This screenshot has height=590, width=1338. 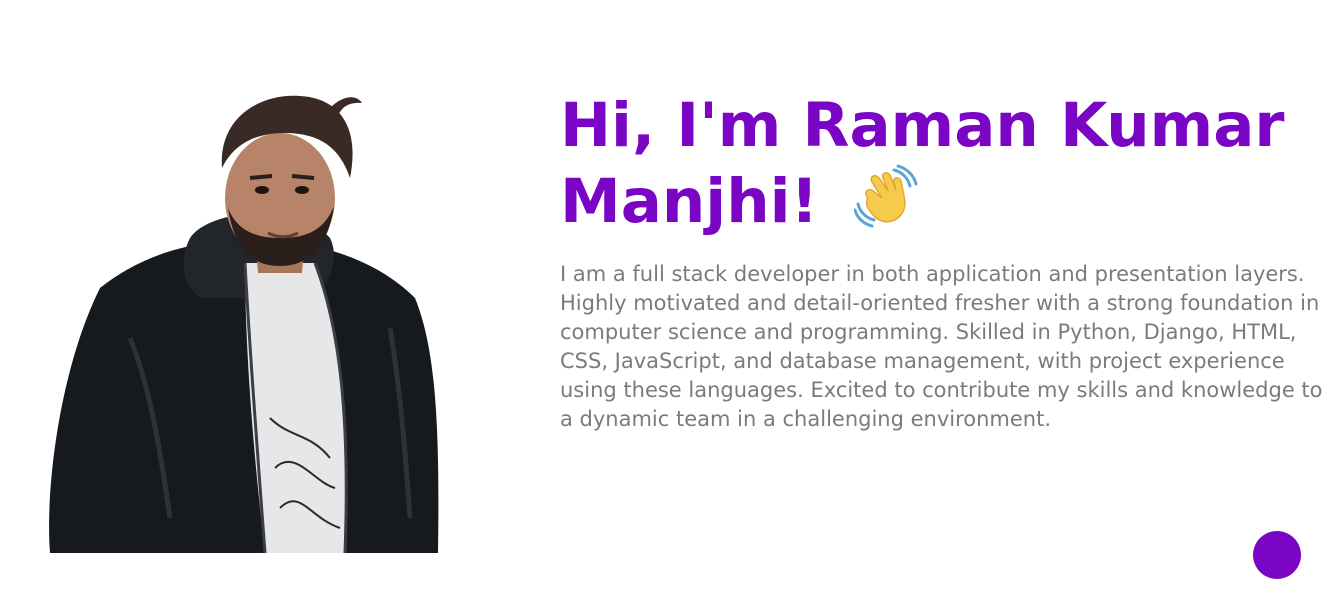 I want to click on scroll-top-button, so click(x=1277, y=555).